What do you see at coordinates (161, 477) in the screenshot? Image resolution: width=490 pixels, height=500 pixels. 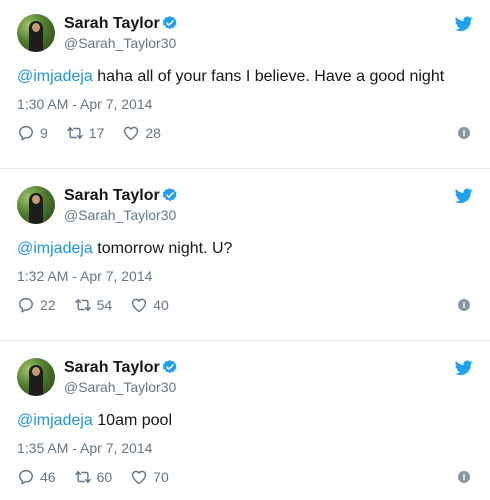 I see `like-count: 70` at bounding box center [161, 477].